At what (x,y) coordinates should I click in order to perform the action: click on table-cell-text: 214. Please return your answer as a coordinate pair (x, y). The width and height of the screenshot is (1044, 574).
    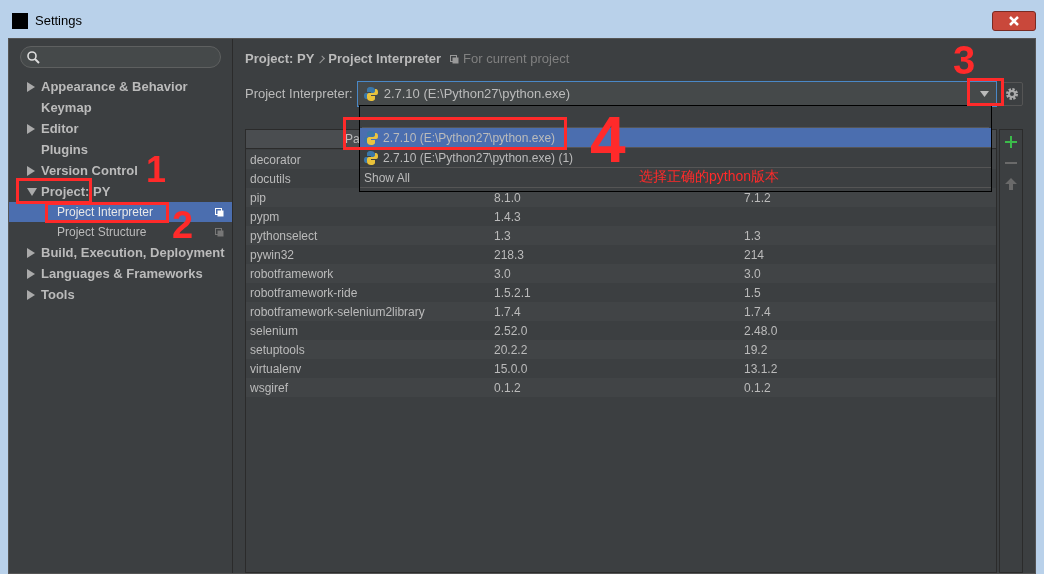
    Looking at the image, I should click on (754, 255).